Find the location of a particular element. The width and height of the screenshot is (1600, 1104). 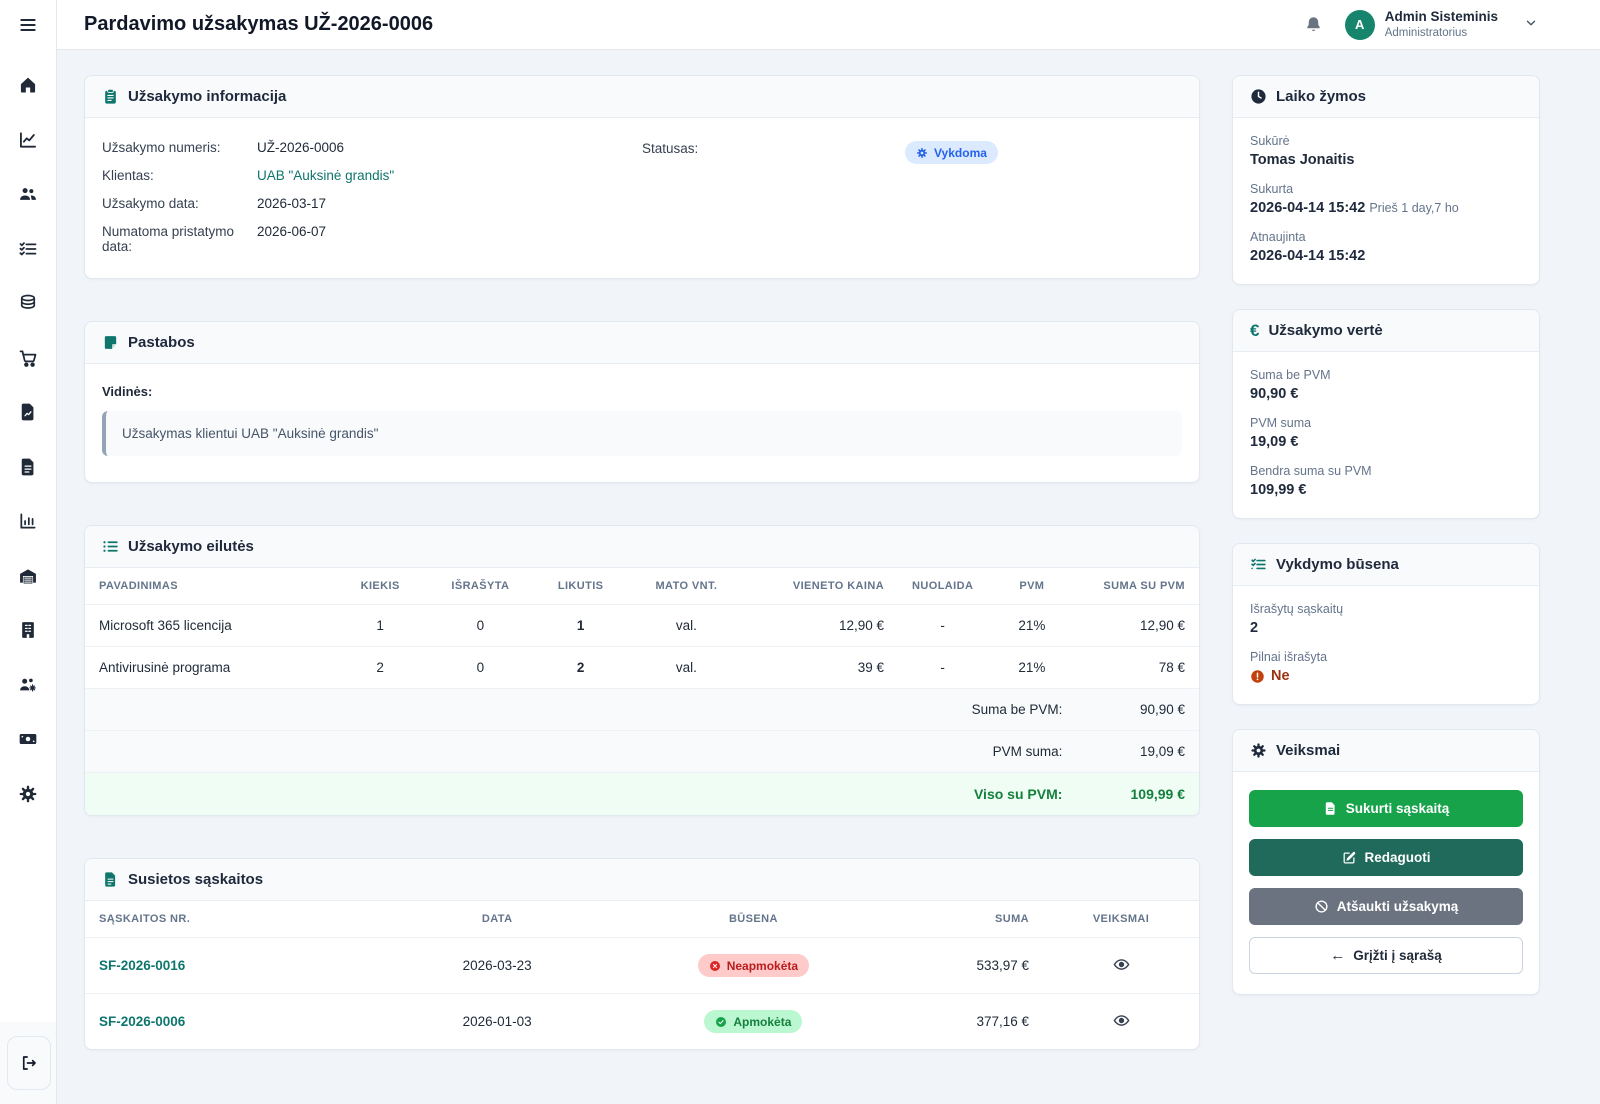

invoice-link: SF-2026-0006 is located at coordinates (142, 1021).